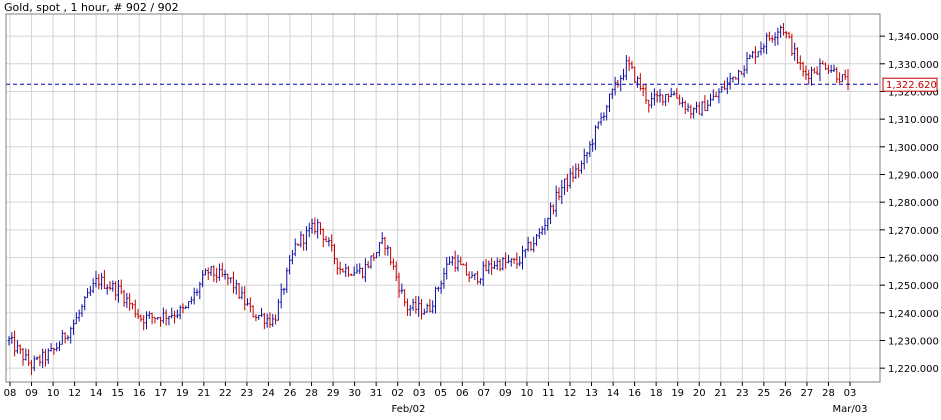 This screenshot has width=941, height=420. What do you see at coordinates (913, 203) in the screenshot?
I see `y-tick-label: 1,280.000` at bounding box center [913, 203].